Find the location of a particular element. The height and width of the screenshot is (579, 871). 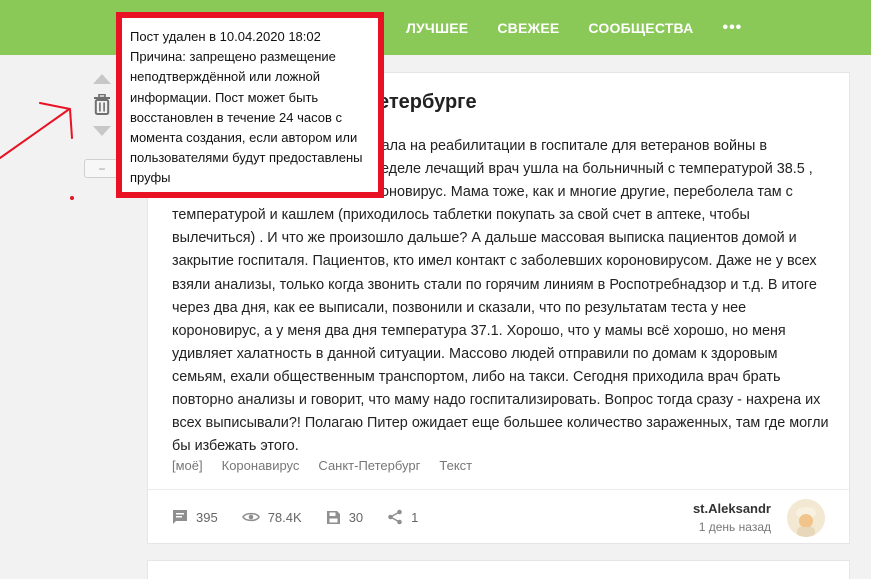

saves-stat: 30 is located at coordinates (344, 517).